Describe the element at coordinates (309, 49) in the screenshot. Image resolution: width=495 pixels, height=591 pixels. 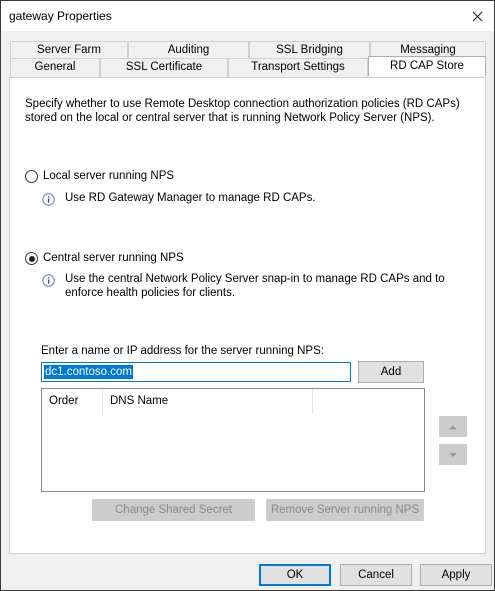
I see `tab-ssl-bridging: SSL Bridging` at that location.